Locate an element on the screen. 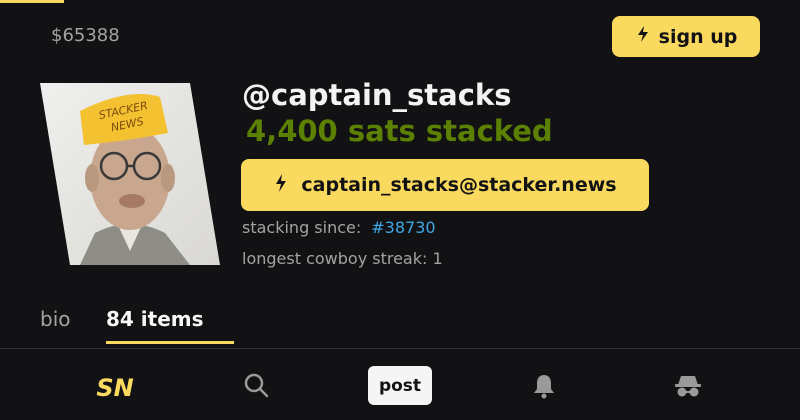  search-icon is located at coordinates (256, 385).